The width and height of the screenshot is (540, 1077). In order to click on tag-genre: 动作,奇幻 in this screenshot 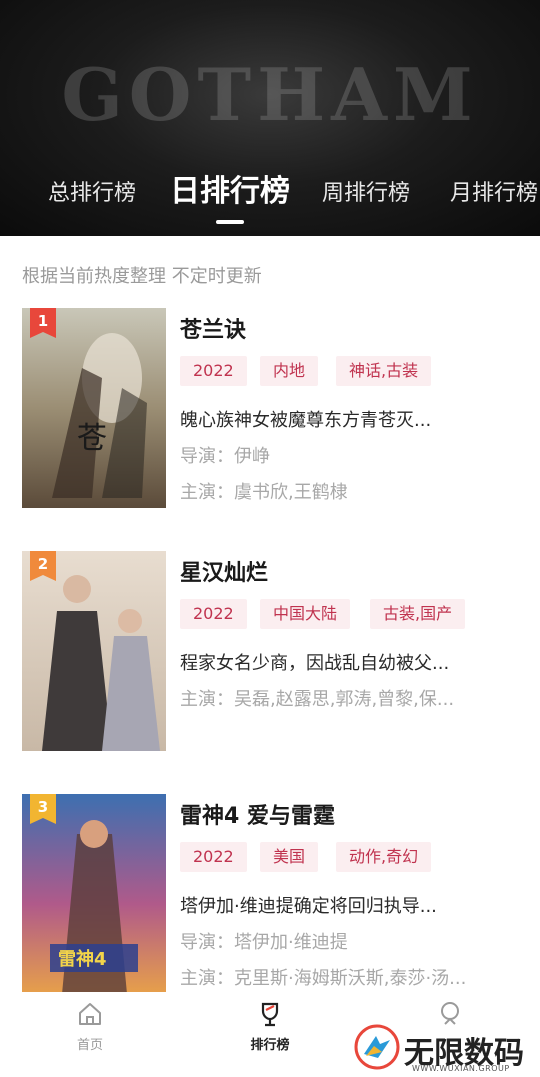, I will do `click(384, 857)`.